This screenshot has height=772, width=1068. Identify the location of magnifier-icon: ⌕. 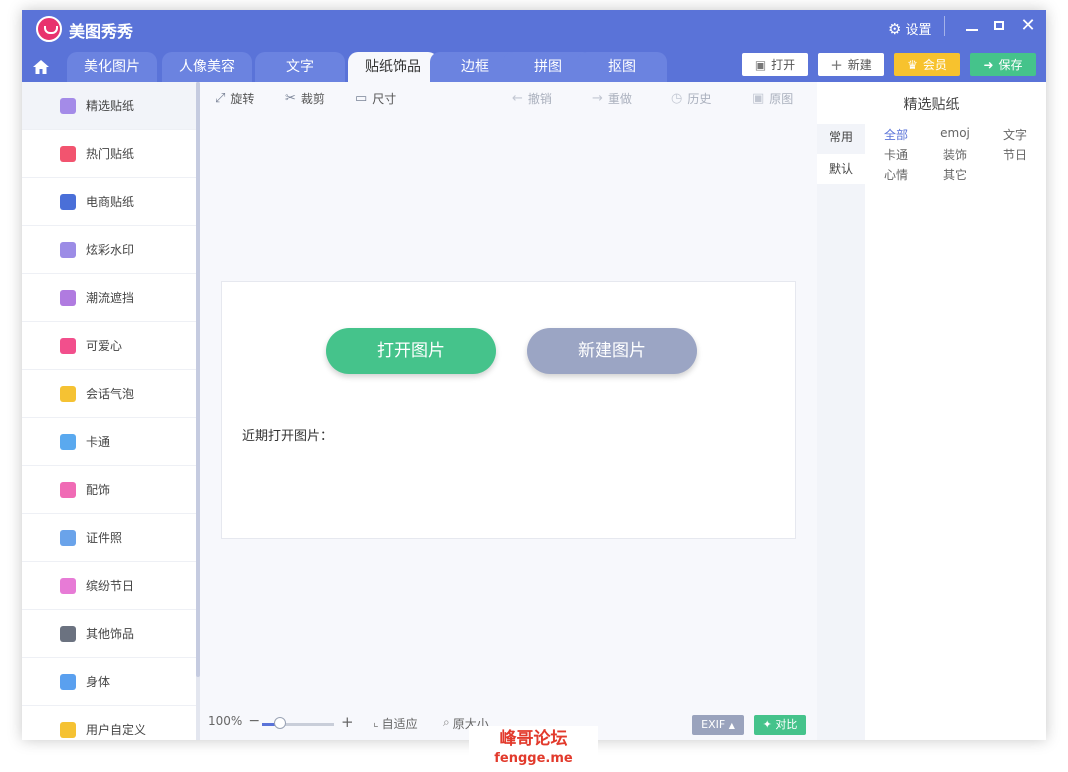
(446, 722).